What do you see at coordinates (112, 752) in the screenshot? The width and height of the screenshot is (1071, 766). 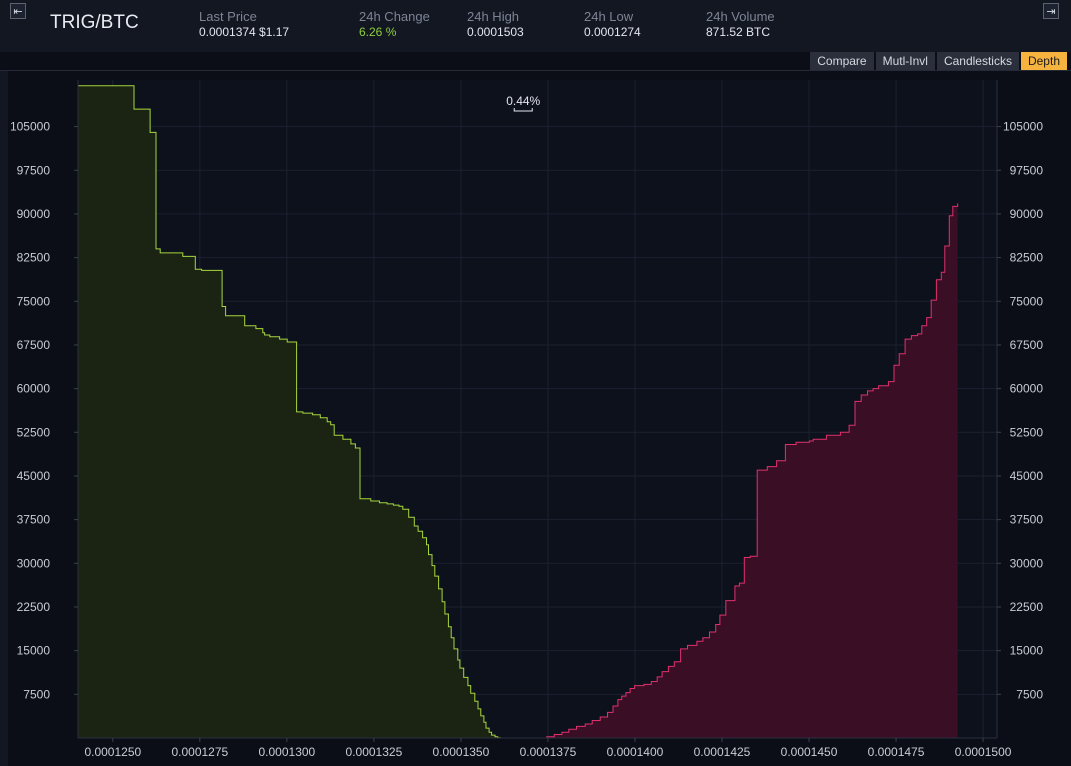 I see `x-tick-label: 0.0001250` at bounding box center [112, 752].